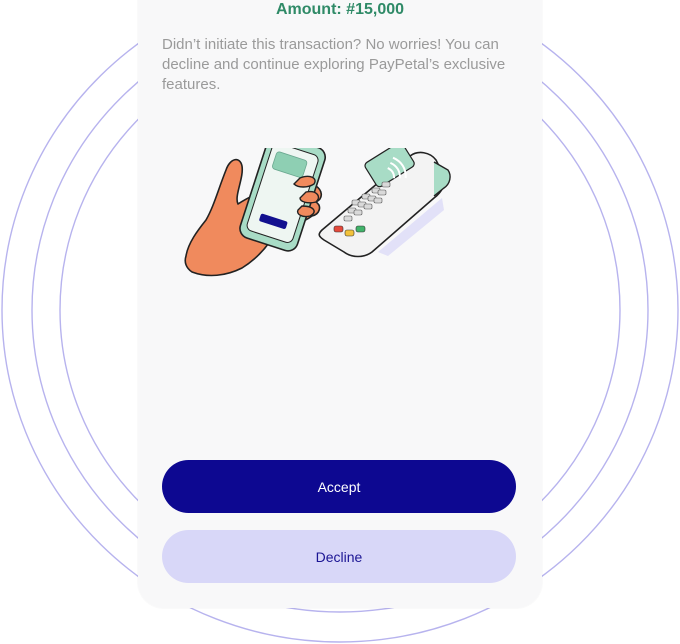 The width and height of the screenshot is (680, 644). I want to click on amount-label: Amount: #15,000, so click(340, 9).